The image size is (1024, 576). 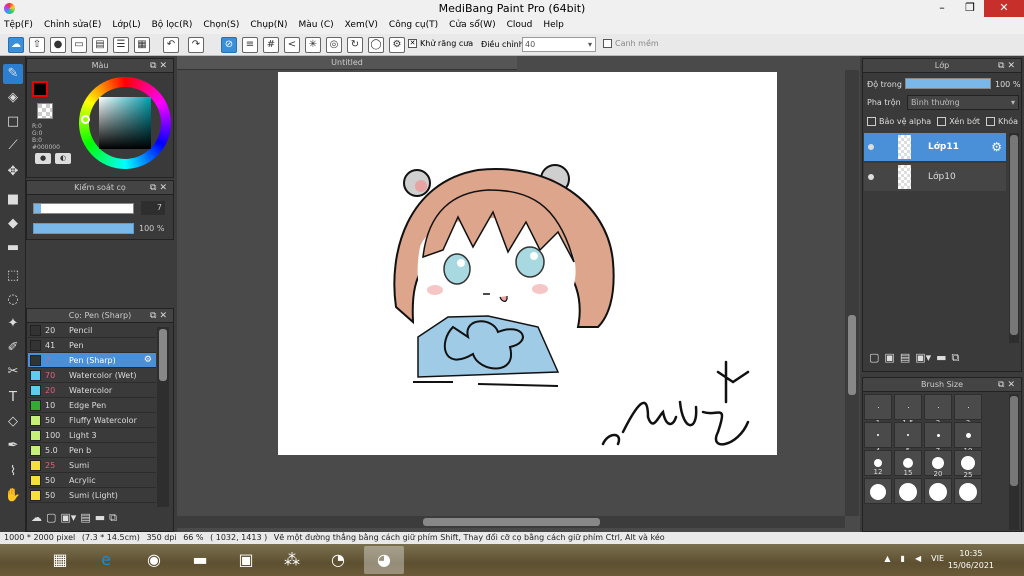 What do you see at coordinates (13, 348) in the screenshot?
I see `selection-pen-tool-icon: ✐` at bounding box center [13, 348].